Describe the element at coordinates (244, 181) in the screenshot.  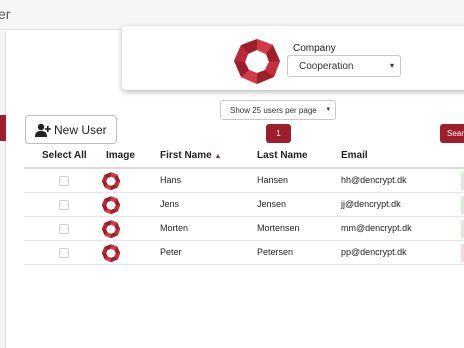
I see `table-row: Hans Hansen hh@dencrypt.dk` at that location.